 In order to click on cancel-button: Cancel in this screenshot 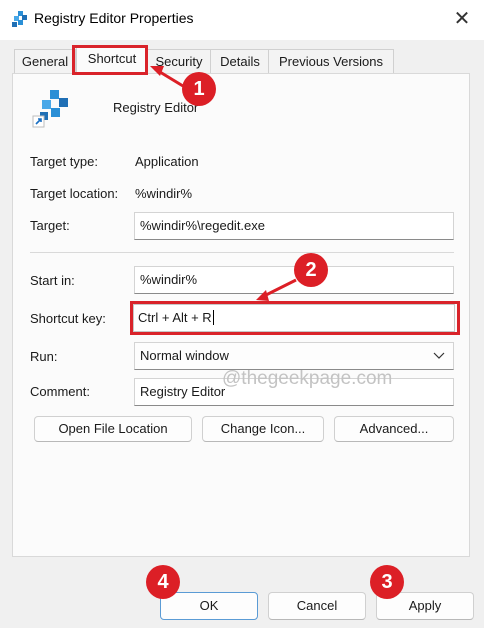, I will do `click(317, 606)`.